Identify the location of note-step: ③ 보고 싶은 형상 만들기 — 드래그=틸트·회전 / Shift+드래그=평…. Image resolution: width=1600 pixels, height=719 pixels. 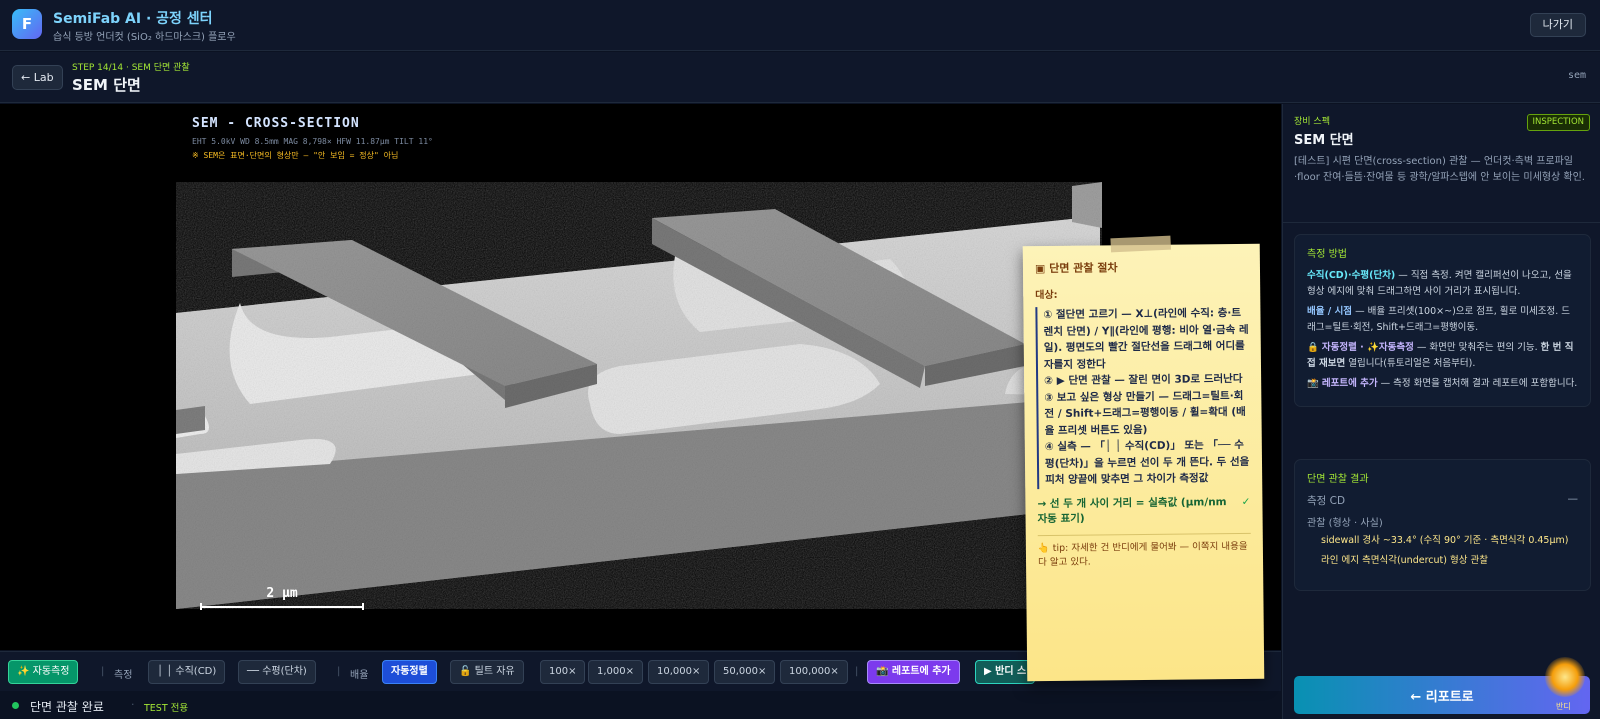
(1145, 413).